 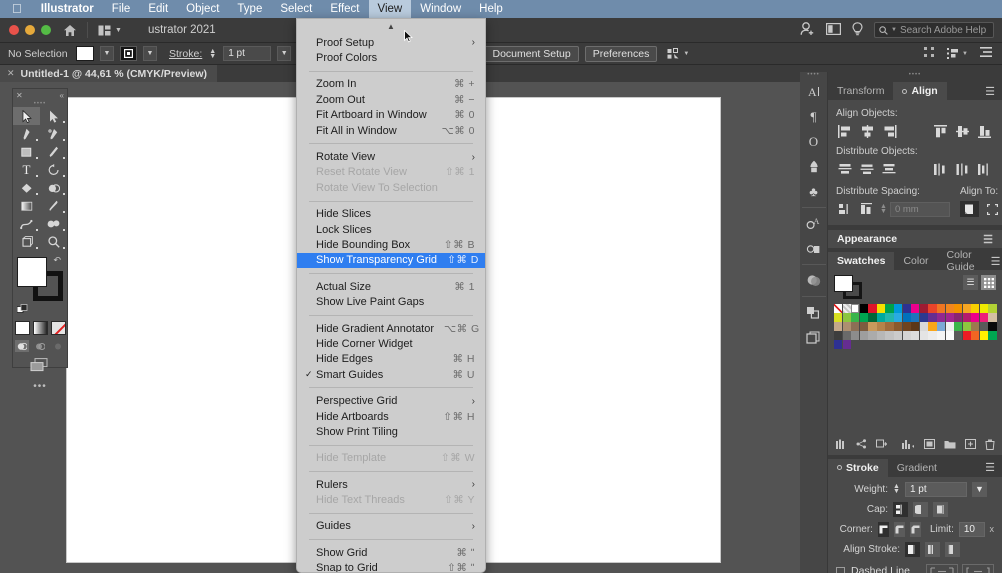 I want to click on distribute-vertical-space-icon, so click(x=845, y=209).